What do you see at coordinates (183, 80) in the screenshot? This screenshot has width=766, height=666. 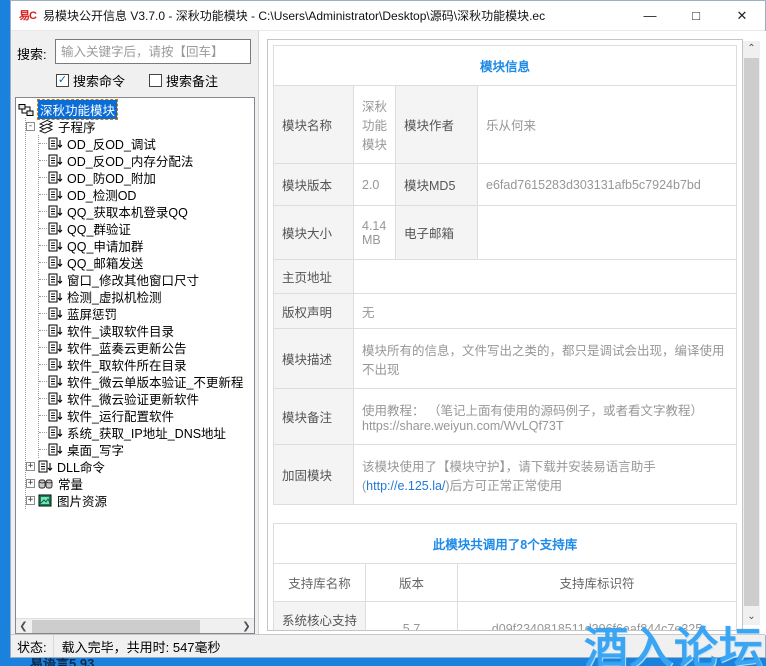 I see `checkbox-search-remark: 搜索备注` at bounding box center [183, 80].